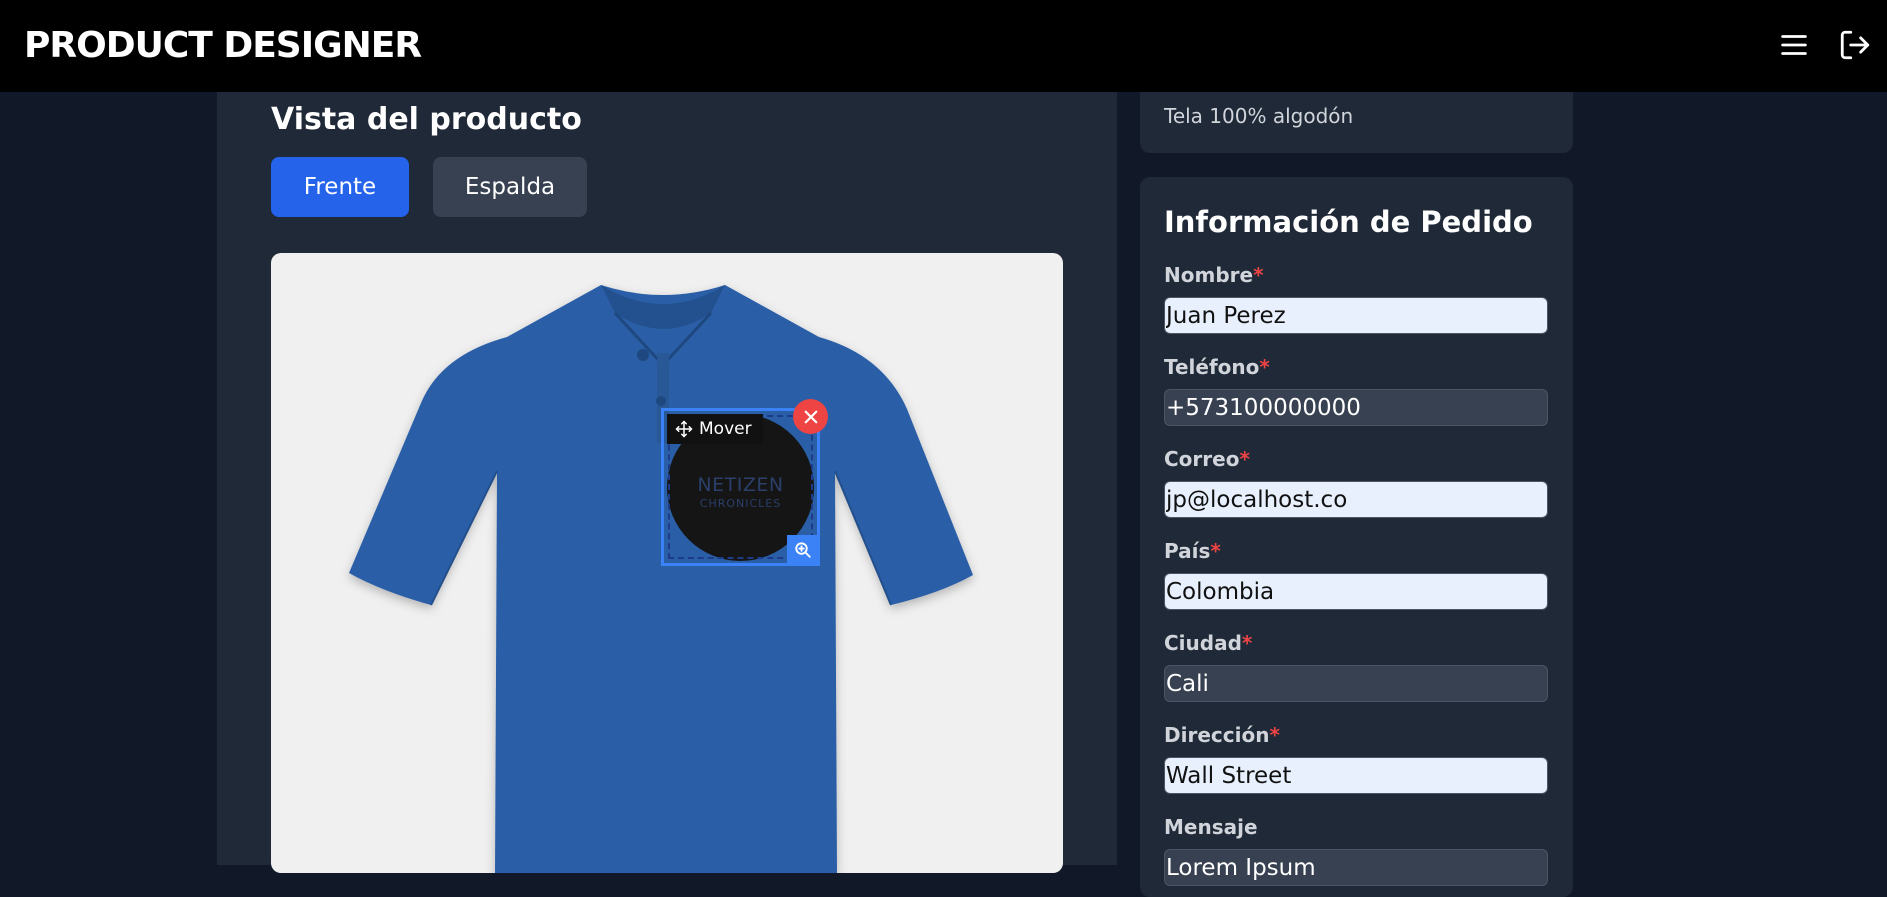 The width and height of the screenshot is (1887, 897). What do you see at coordinates (1356, 683) in the screenshot?
I see `city-field` at bounding box center [1356, 683].